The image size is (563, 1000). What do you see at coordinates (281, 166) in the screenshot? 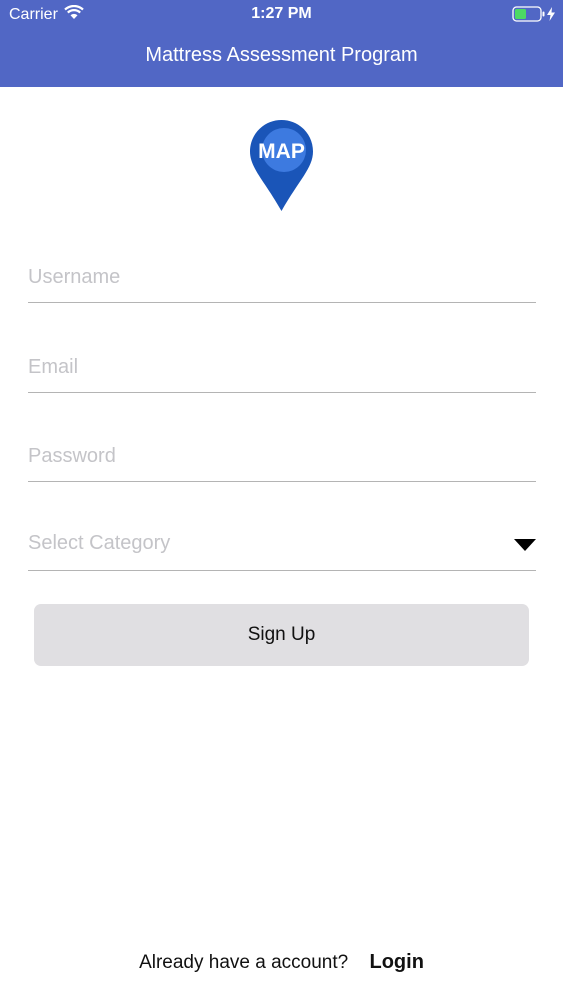
I see `map-pin-logo-icon: MAP` at bounding box center [281, 166].